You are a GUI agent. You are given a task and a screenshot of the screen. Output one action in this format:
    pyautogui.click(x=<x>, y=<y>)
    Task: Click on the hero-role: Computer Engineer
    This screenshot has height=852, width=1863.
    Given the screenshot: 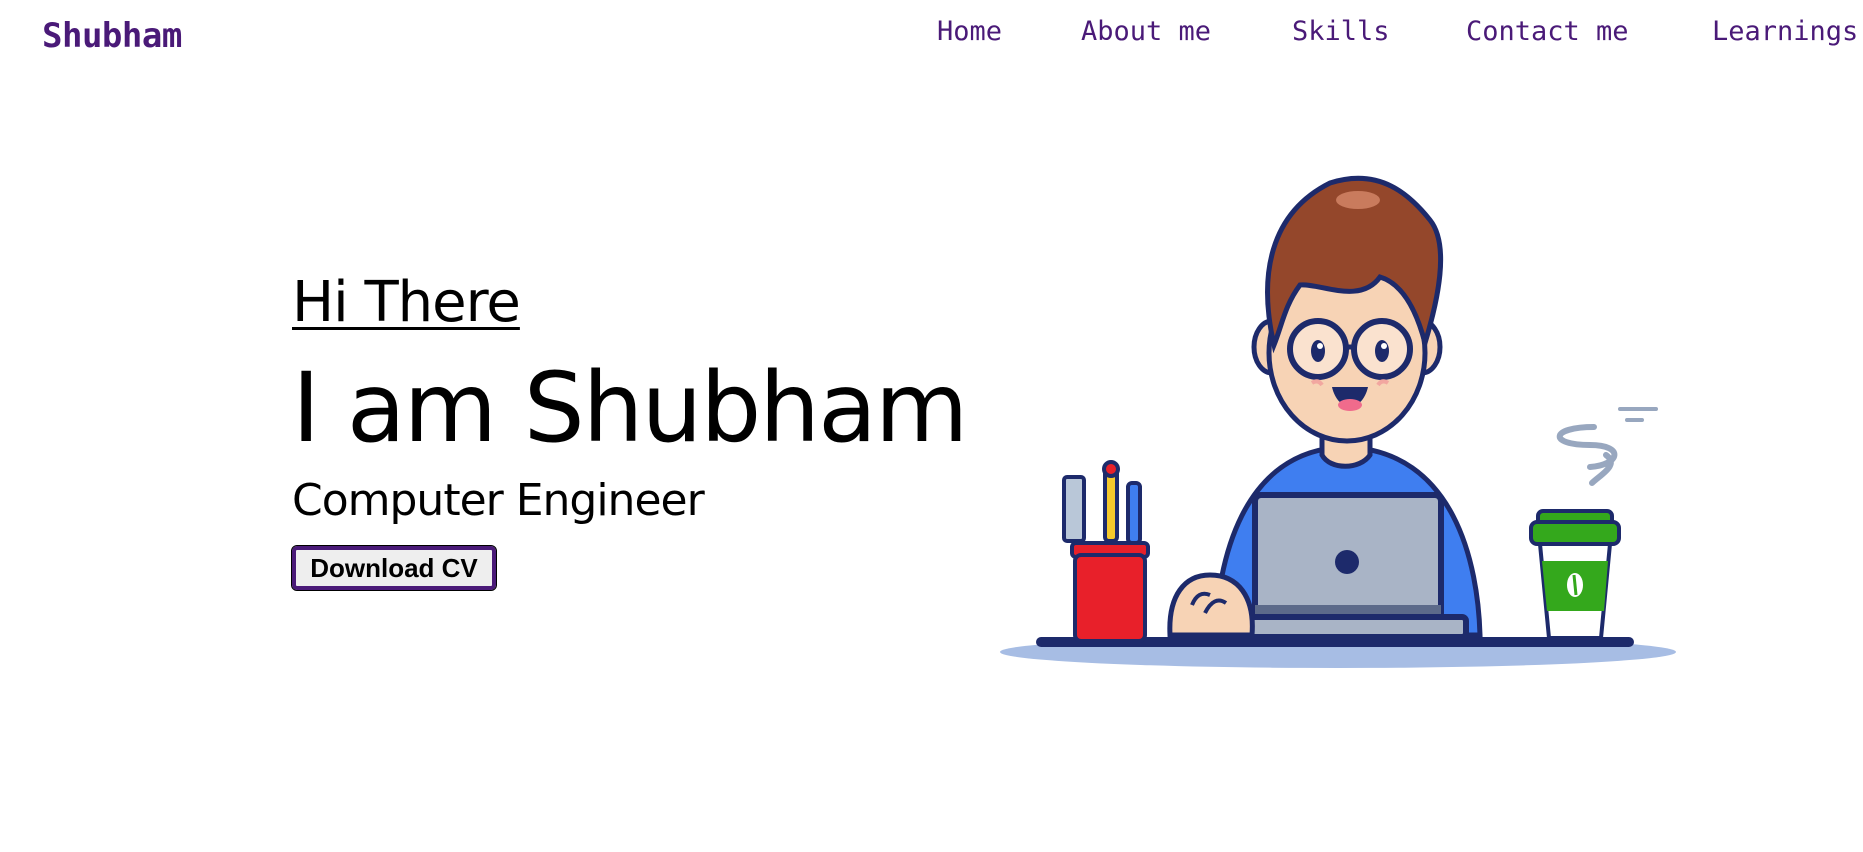 What is the action you would take?
    pyautogui.click(x=498, y=500)
    